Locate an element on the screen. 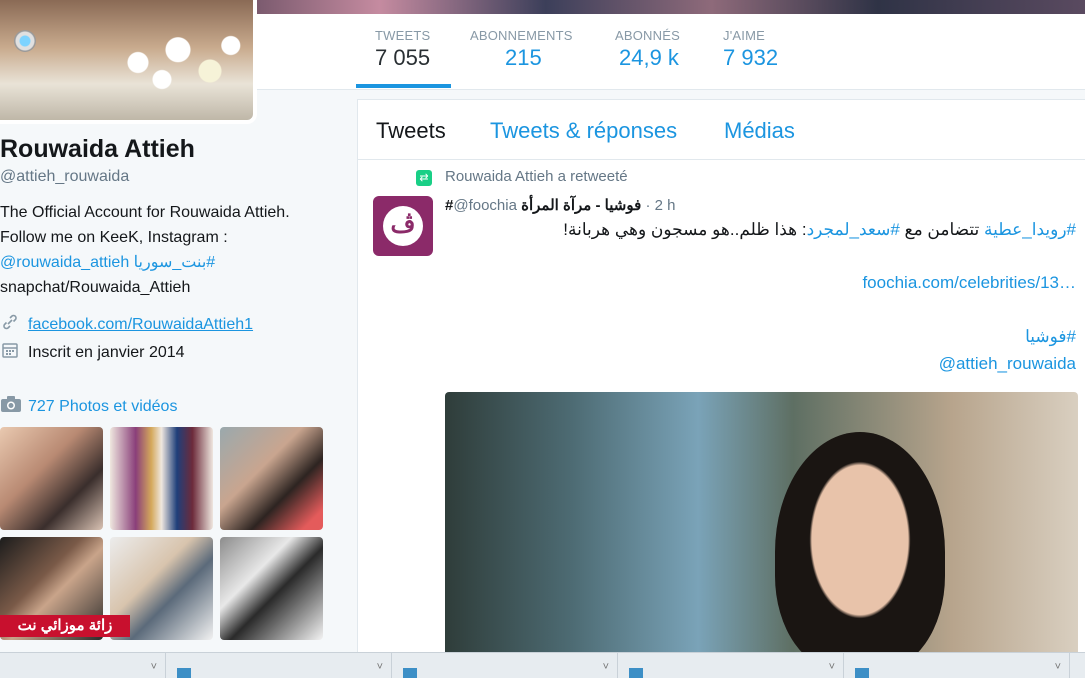  timeline-tabs: Tweets Tweets & réponses Médias is located at coordinates (721, 130).